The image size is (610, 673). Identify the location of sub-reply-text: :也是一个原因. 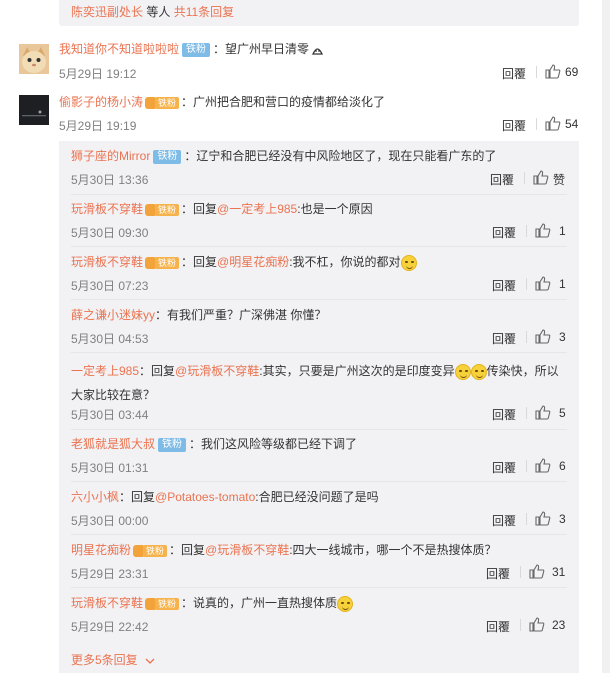
(335, 209).